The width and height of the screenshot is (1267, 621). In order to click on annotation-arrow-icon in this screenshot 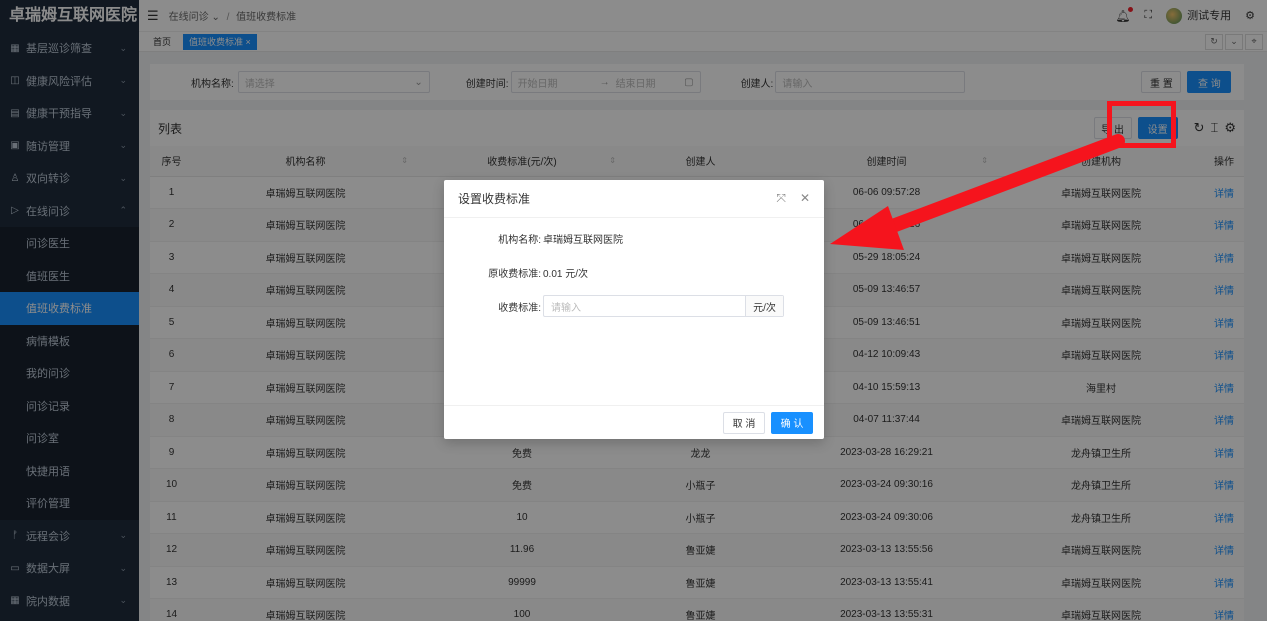, I will do `click(977, 192)`.